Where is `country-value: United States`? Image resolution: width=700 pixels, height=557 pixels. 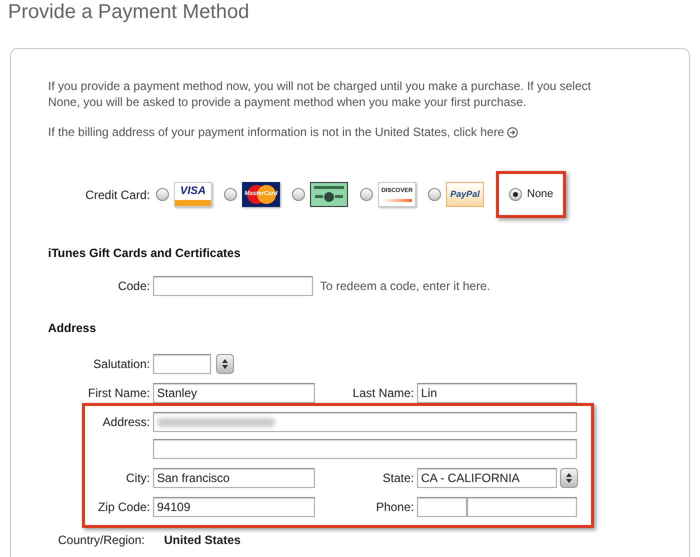 country-value: United States is located at coordinates (202, 540).